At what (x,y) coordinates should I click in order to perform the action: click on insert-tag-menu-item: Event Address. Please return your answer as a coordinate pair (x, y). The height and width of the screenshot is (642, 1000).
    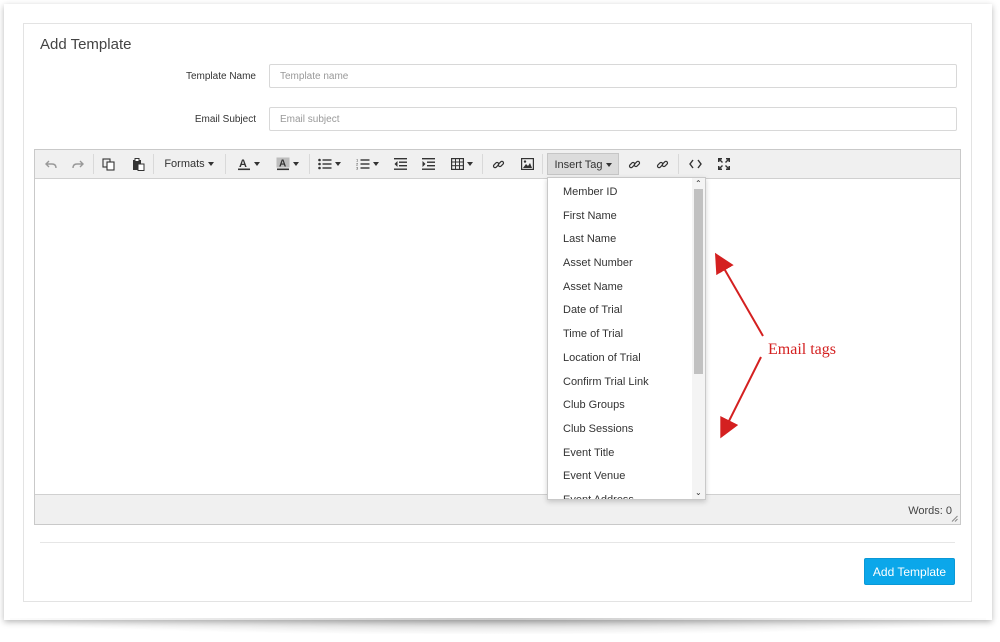
    Looking at the image, I should click on (620, 494).